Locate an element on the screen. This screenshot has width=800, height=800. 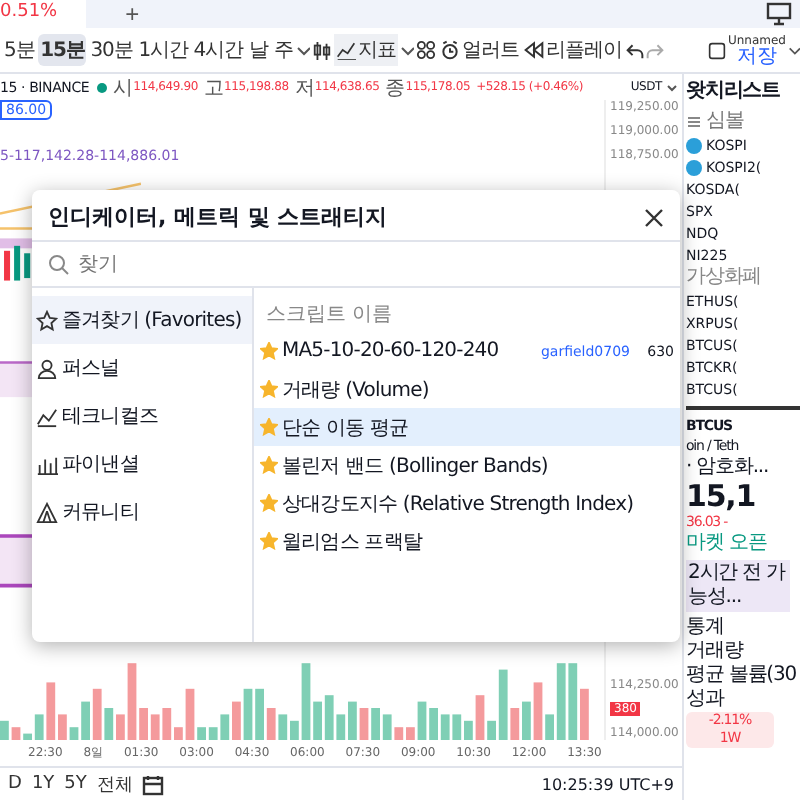
person-icon is located at coordinates (47, 368).